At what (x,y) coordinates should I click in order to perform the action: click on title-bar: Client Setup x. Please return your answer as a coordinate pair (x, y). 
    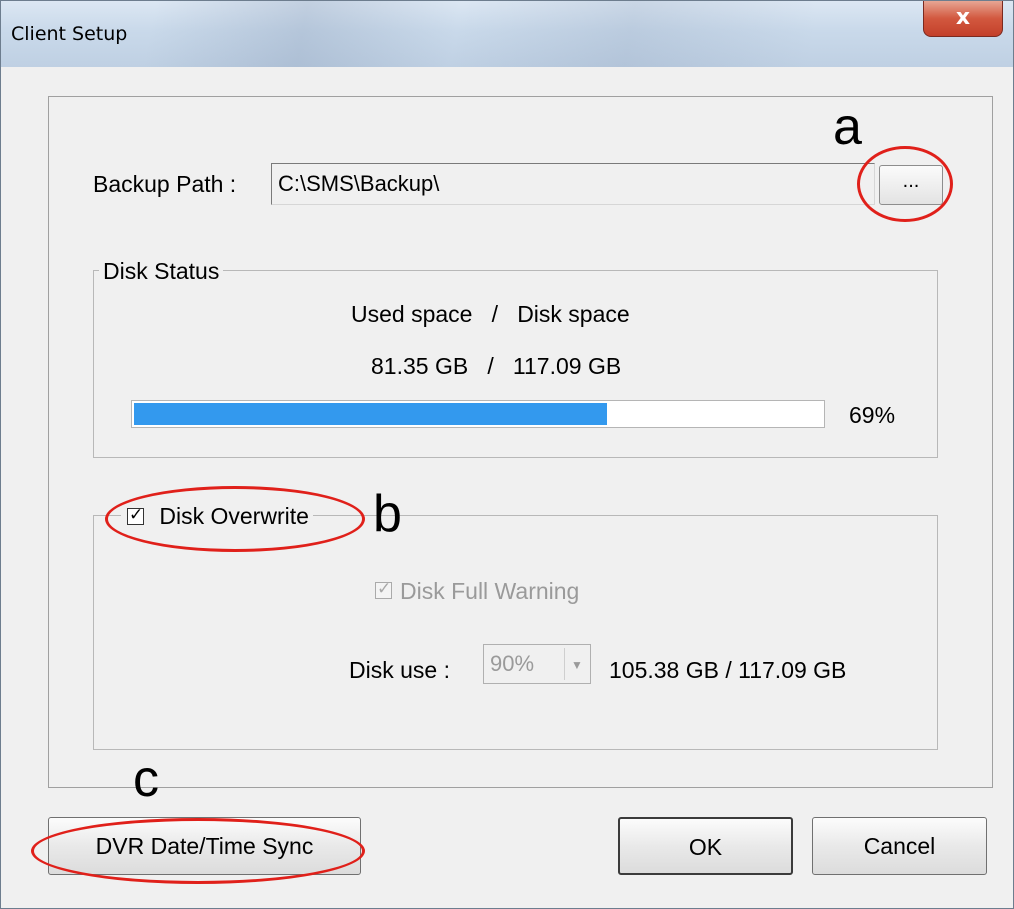
    Looking at the image, I should click on (507, 34).